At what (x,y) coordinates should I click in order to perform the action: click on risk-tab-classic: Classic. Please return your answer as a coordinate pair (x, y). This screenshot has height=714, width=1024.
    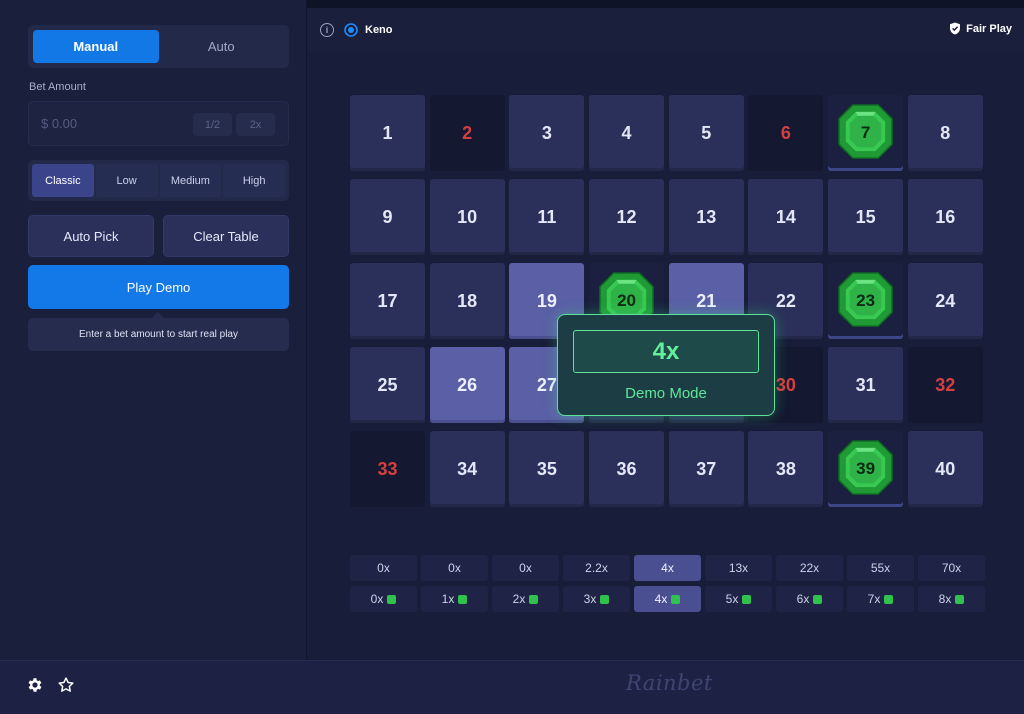
    Looking at the image, I should click on (63, 180).